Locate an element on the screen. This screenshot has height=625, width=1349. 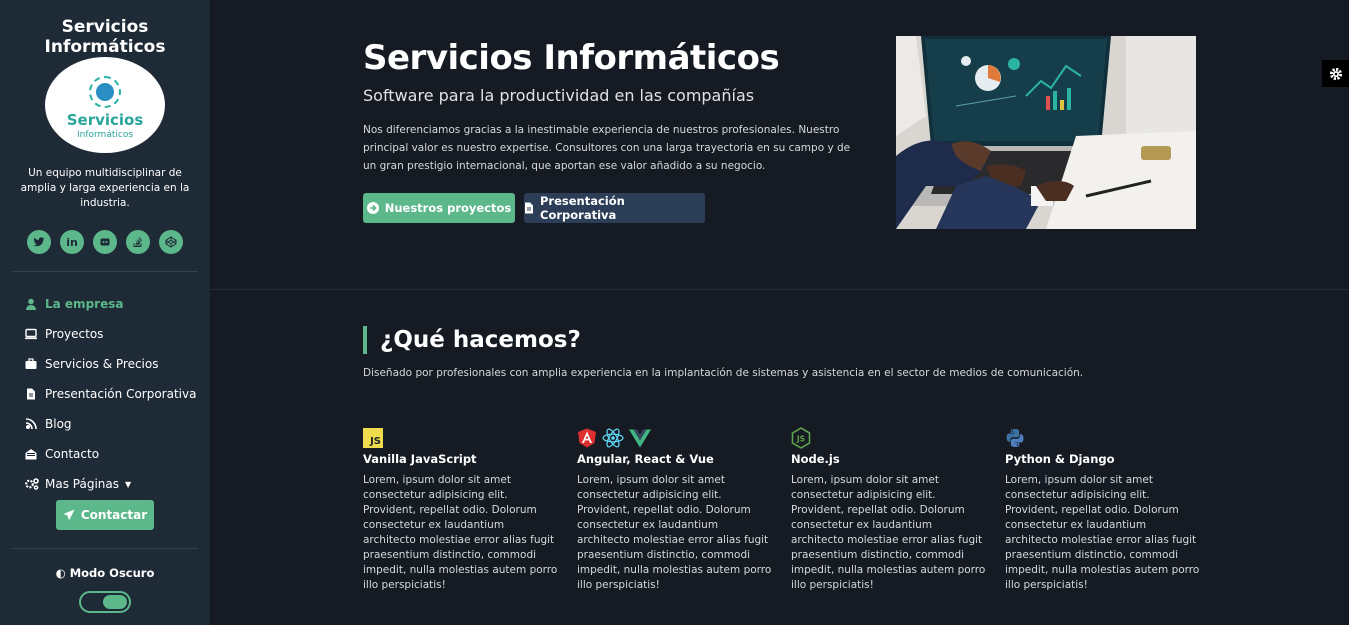
toggle-knob is located at coordinates (115, 602).